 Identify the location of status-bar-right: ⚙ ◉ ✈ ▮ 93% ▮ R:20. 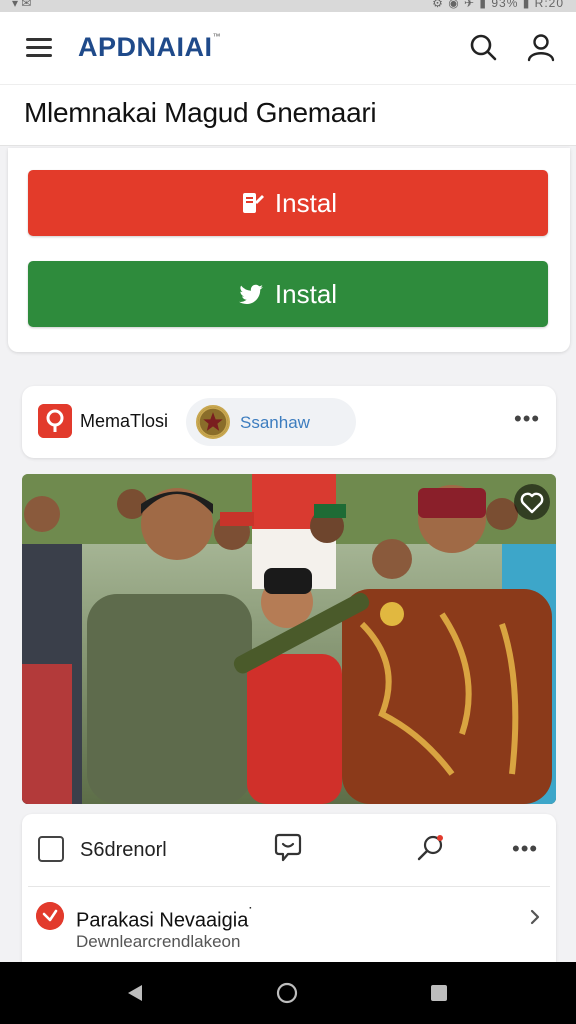
(498, 5).